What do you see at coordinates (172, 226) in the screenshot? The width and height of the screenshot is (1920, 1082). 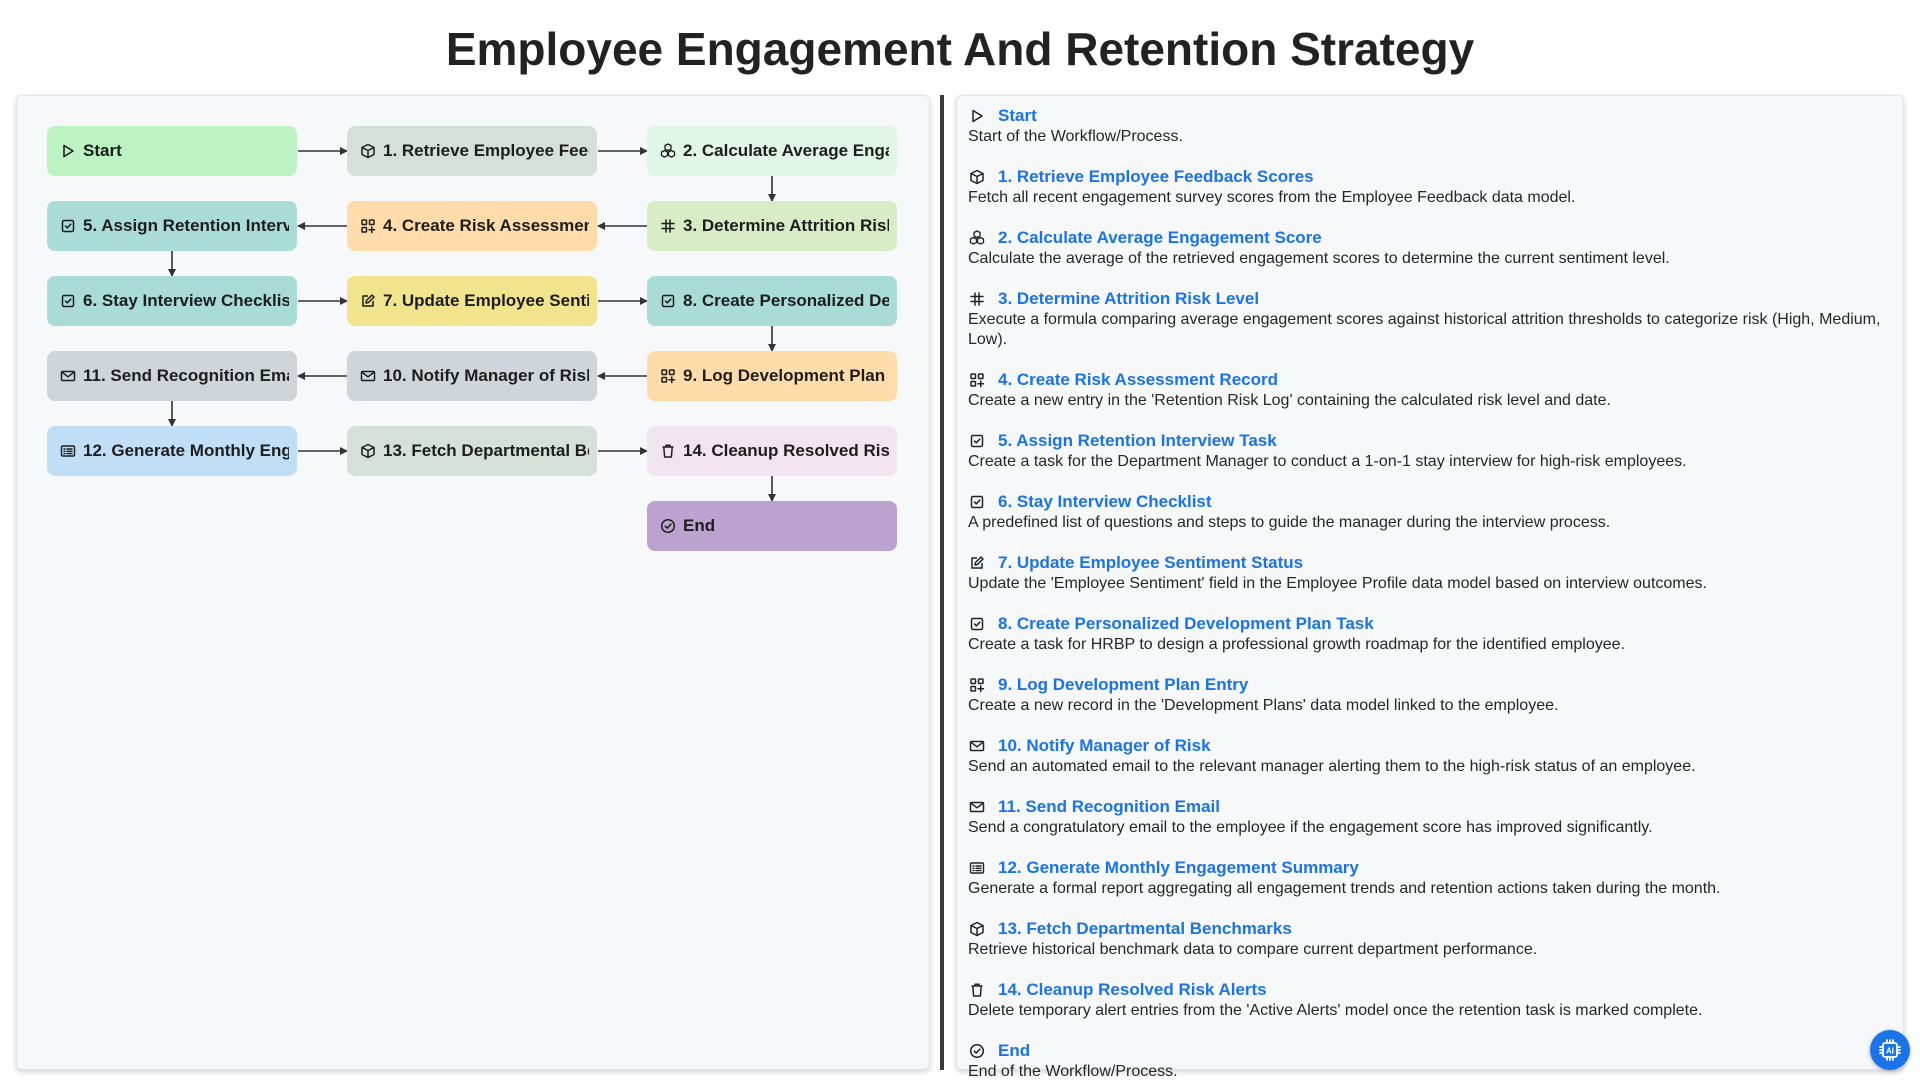 I see `node-retention-interview: 5. Assign Retention Interview Task` at bounding box center [172, 226].